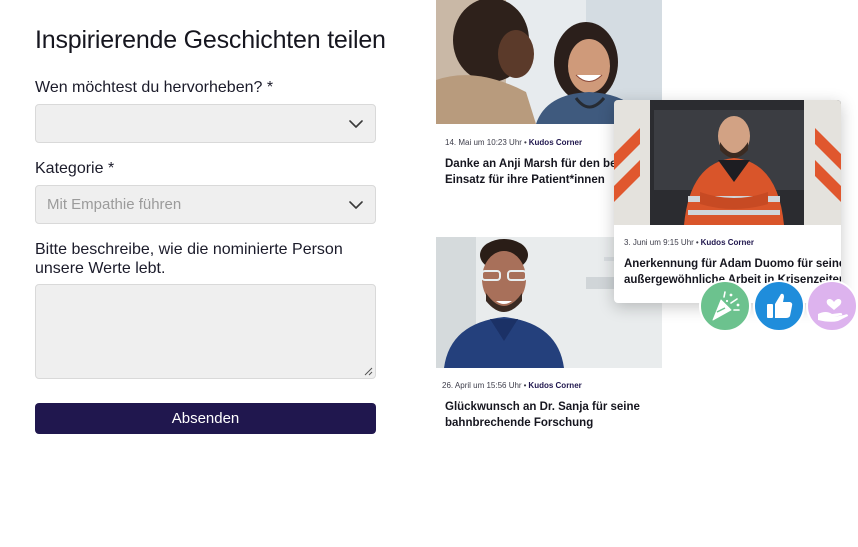 The image size is (858, 547). I want to click on form-title: Inspirierende Geschichten teilen, so click(210, 40).